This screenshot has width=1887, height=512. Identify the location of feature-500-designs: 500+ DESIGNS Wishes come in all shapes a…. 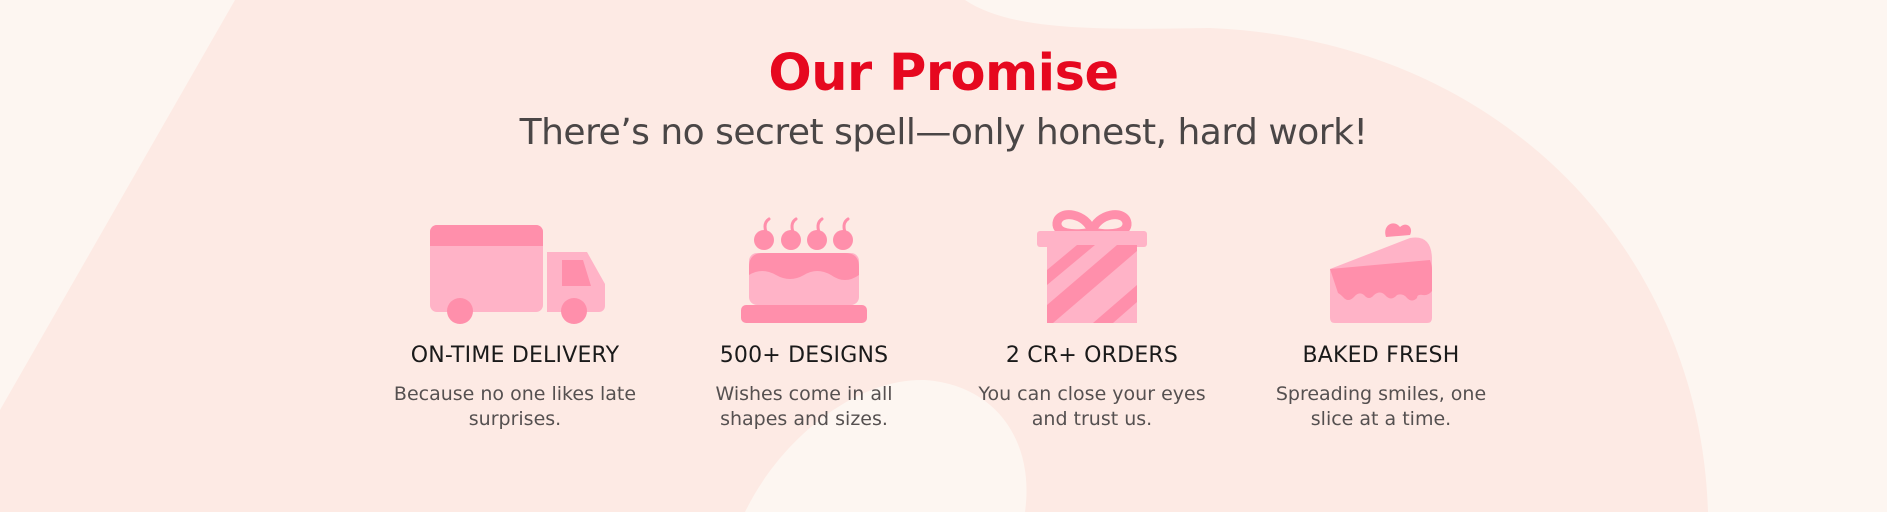
(804, 318).